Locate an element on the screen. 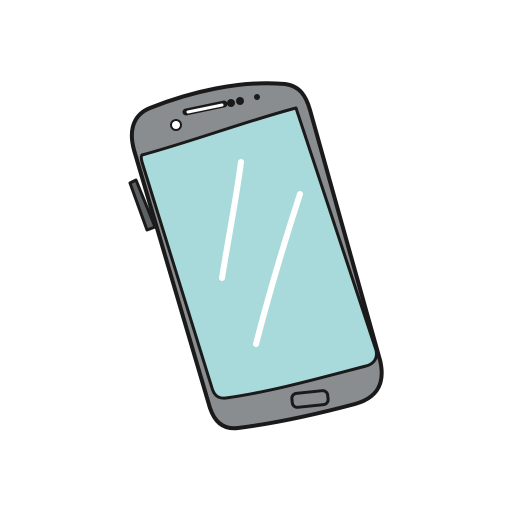  front-camera-icon is located at coordinates (176, 125).